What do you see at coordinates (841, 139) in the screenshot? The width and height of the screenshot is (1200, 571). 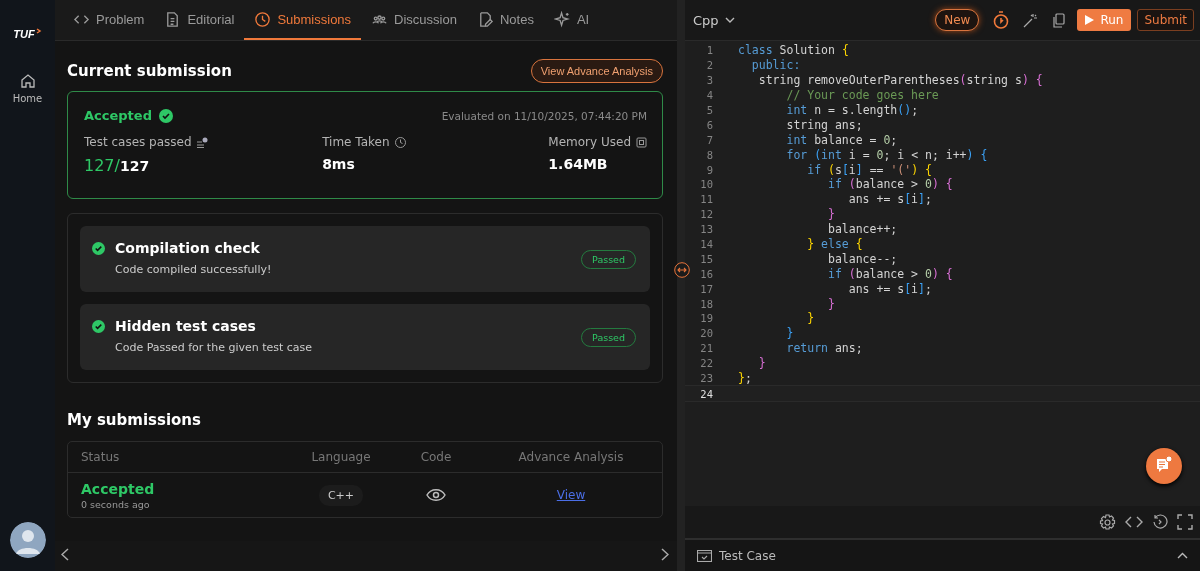 I see `code-line: int balance = 0;` at bounding box center [841, 139].